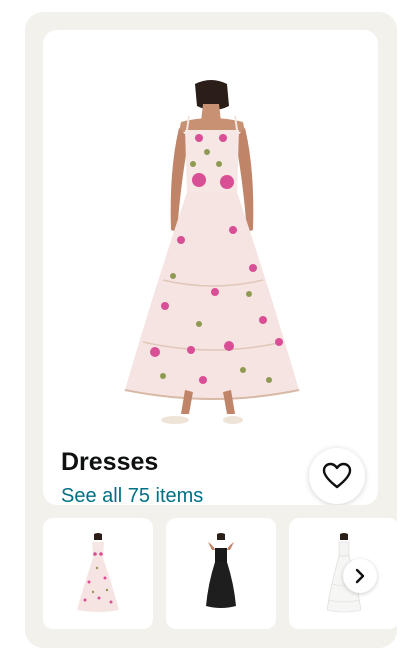 The width and height of the screenshot is (418, 666). I want to click on favorite-button, so click(337, 476).